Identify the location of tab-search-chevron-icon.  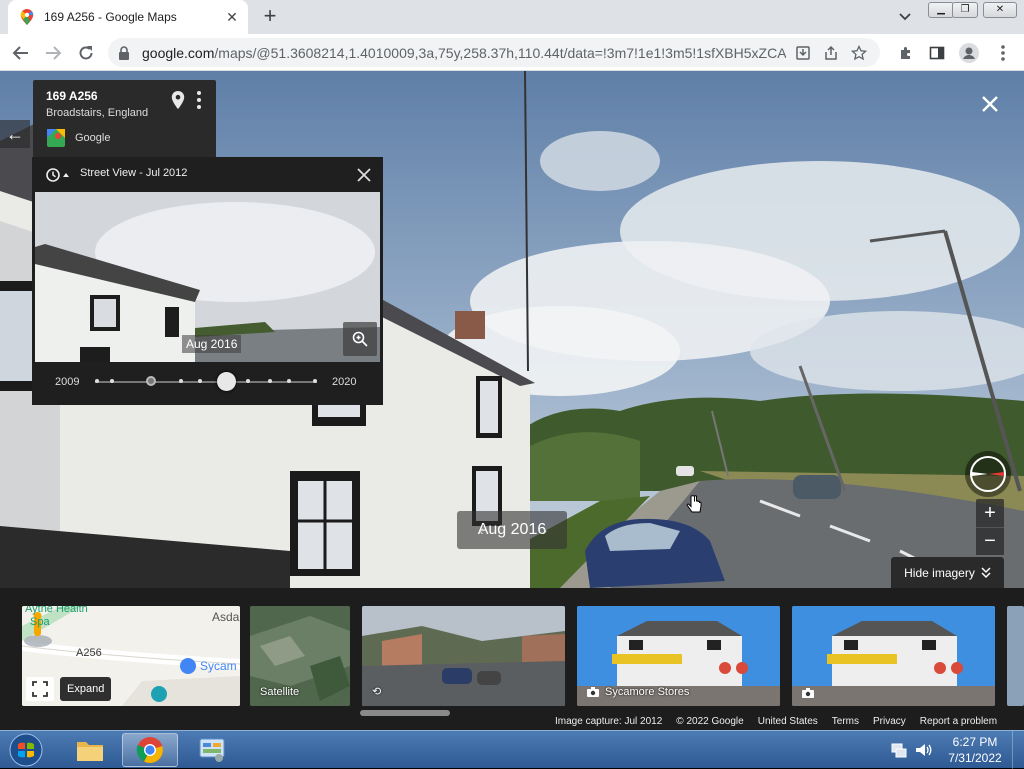
(905, 17).